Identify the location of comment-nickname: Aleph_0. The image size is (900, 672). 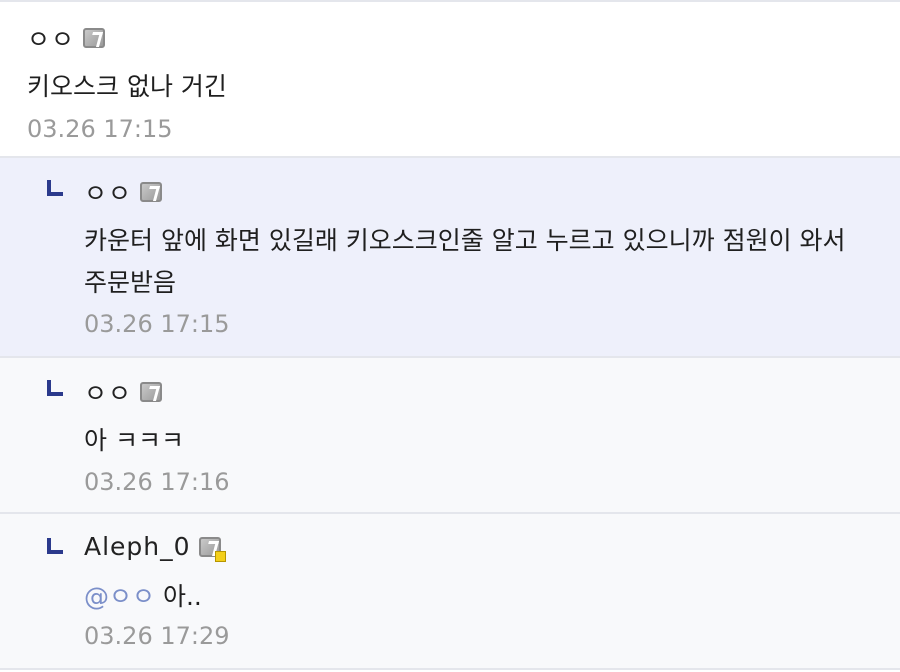
(137, 546).